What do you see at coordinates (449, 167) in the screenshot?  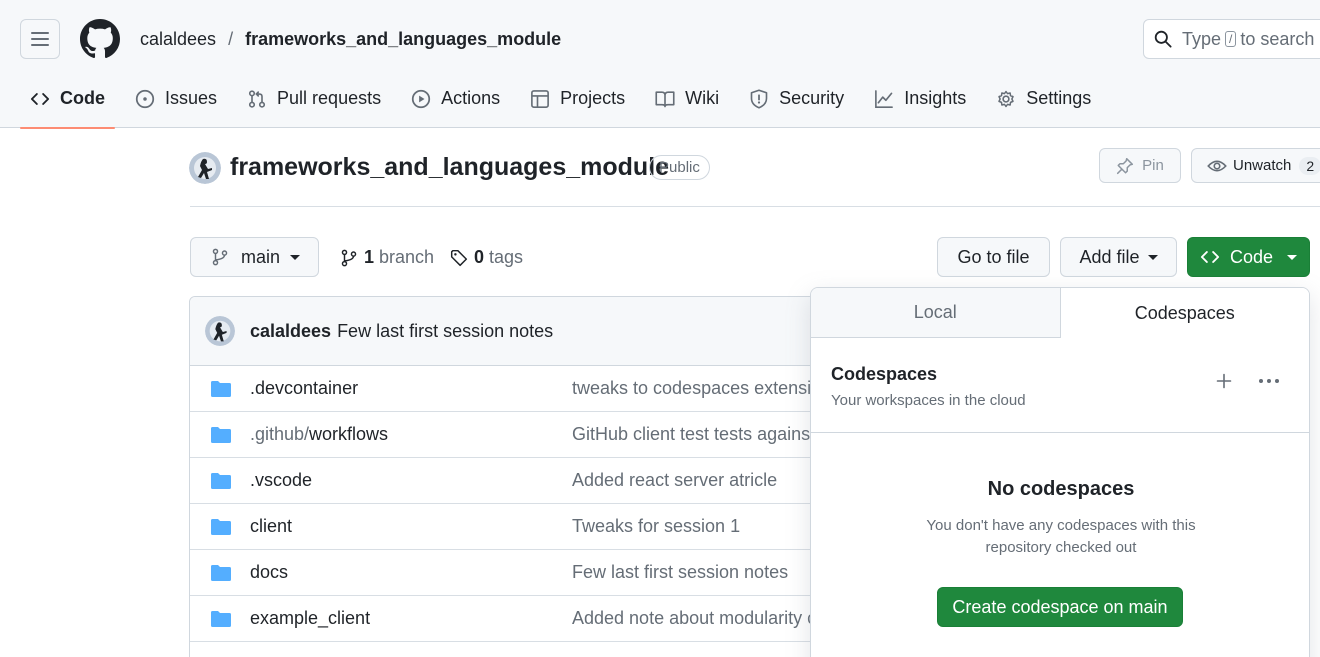 I see `repo-title: frameworks_and_languages_module` at bounding box center [449, 167].